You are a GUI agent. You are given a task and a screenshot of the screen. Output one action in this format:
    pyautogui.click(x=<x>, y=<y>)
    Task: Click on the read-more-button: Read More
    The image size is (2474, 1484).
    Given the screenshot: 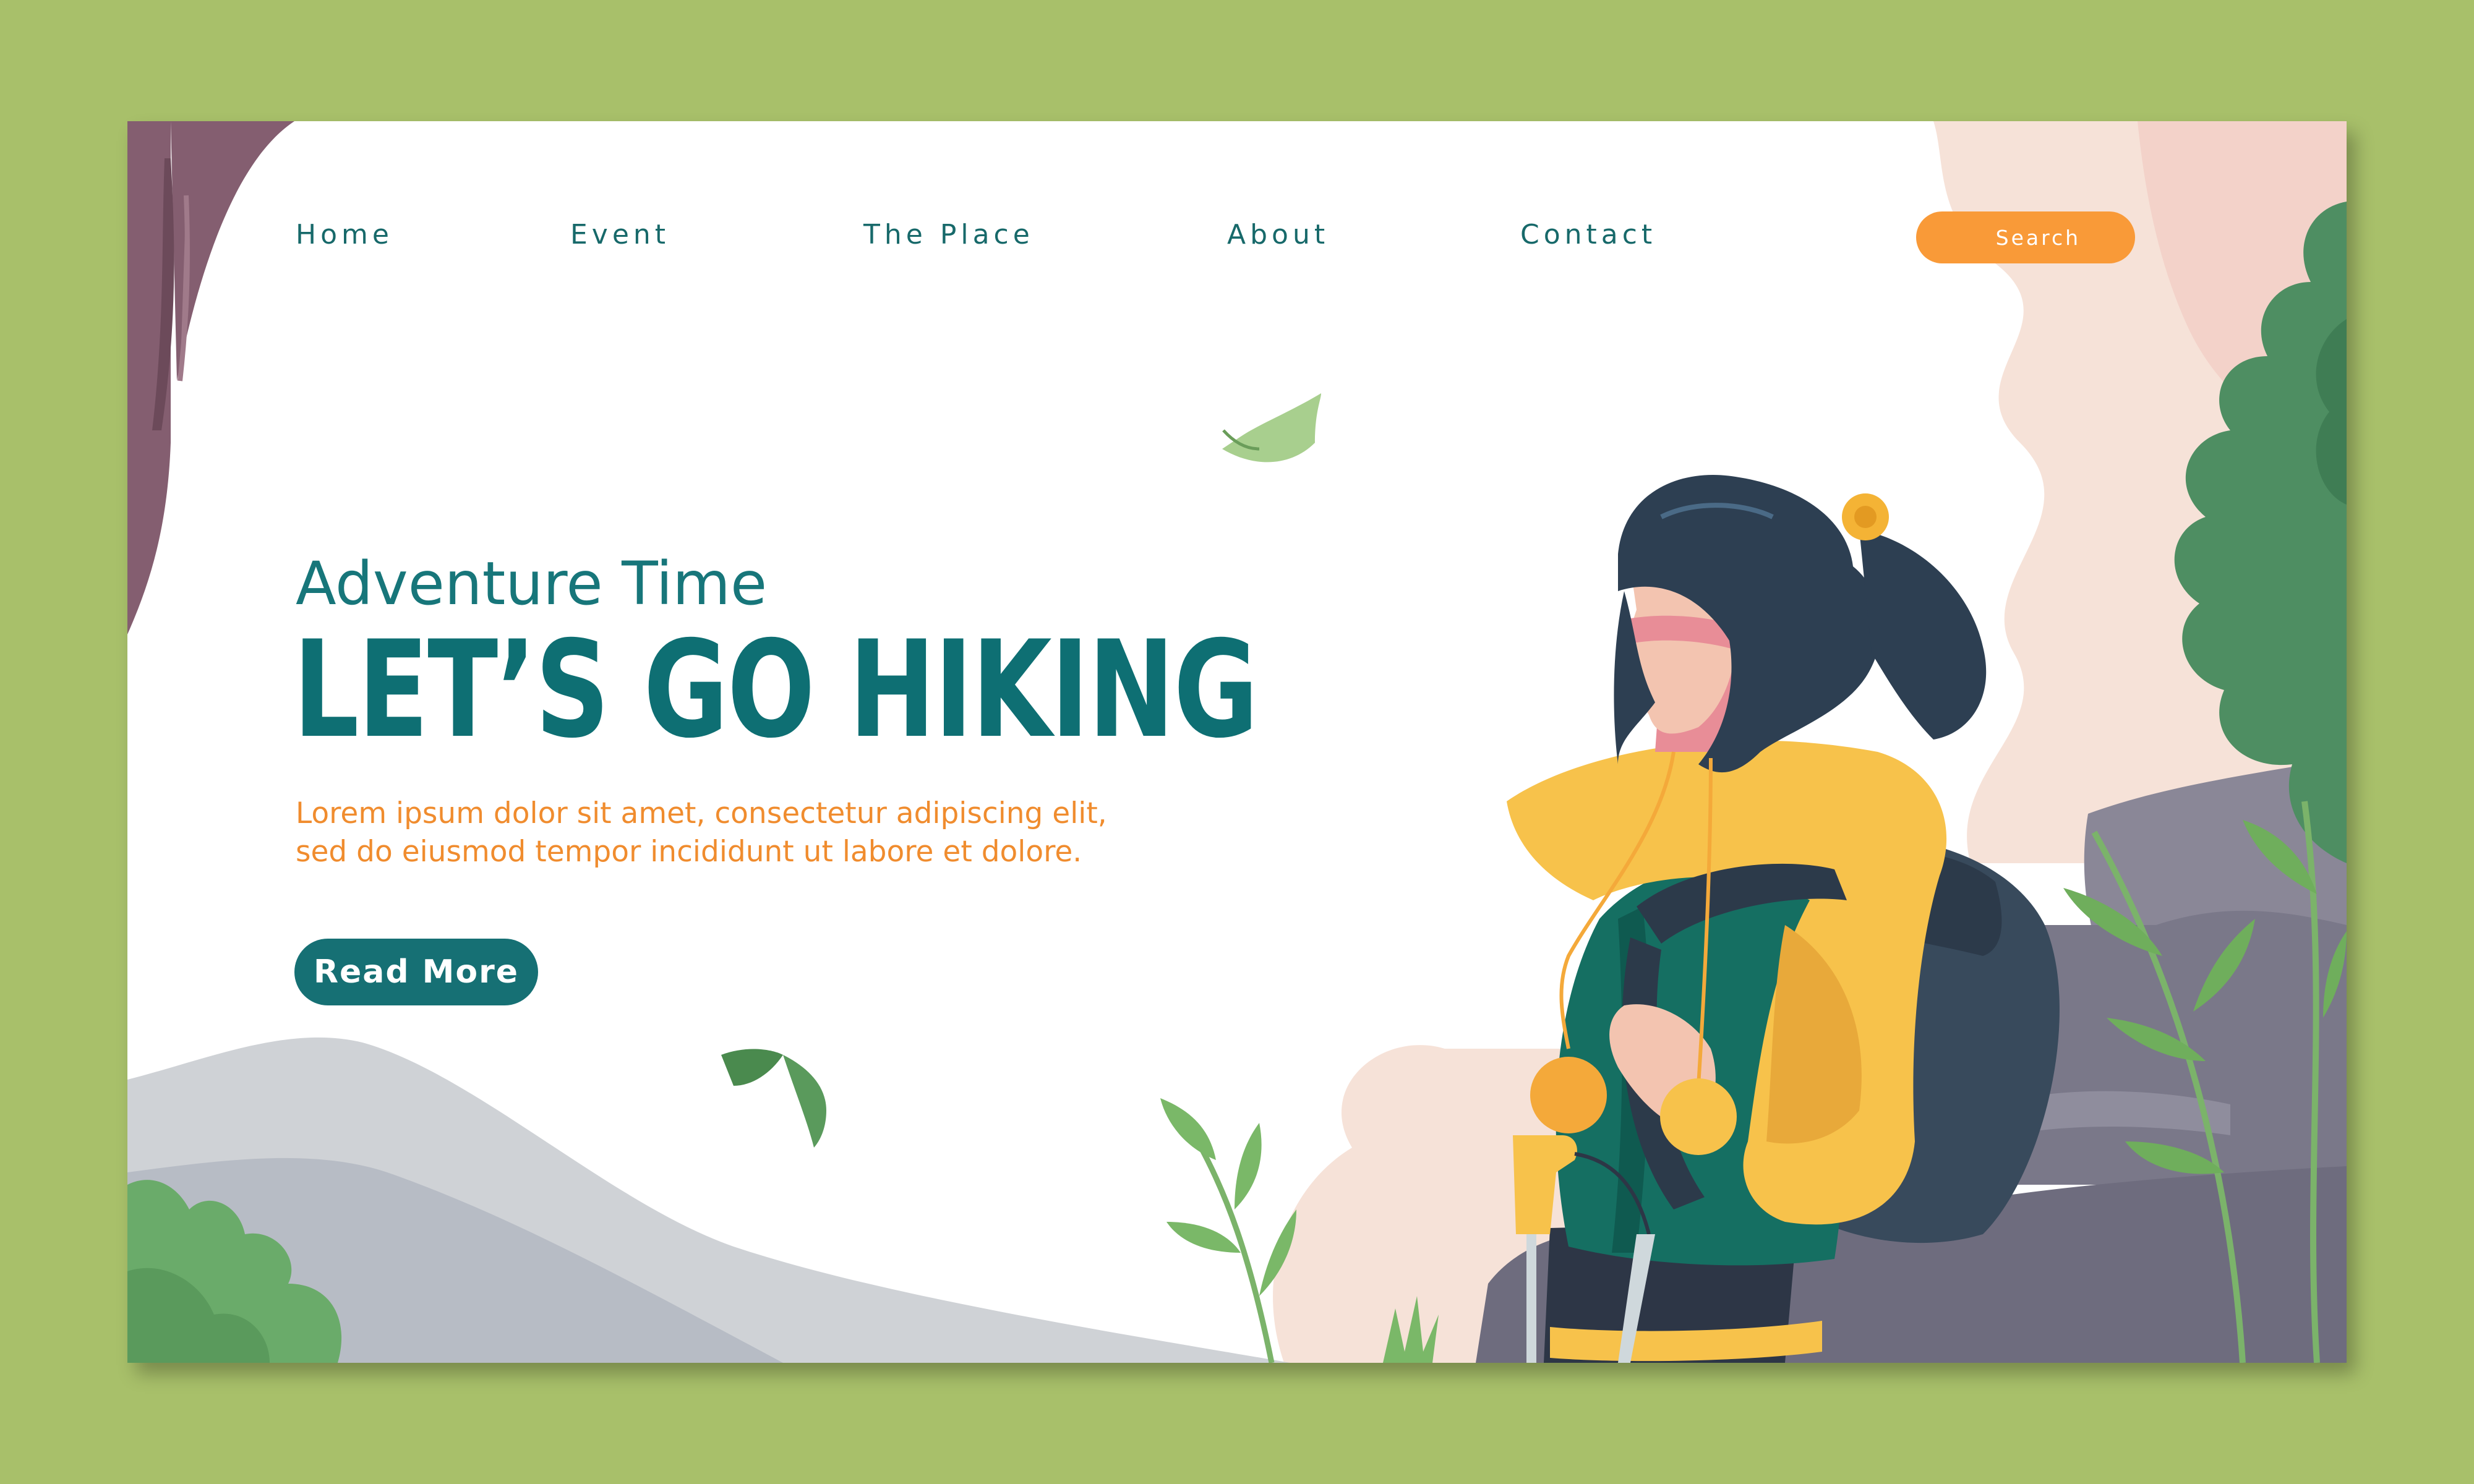 What is the action you would take?
    pyautogui.click(x=416, y=972)
    